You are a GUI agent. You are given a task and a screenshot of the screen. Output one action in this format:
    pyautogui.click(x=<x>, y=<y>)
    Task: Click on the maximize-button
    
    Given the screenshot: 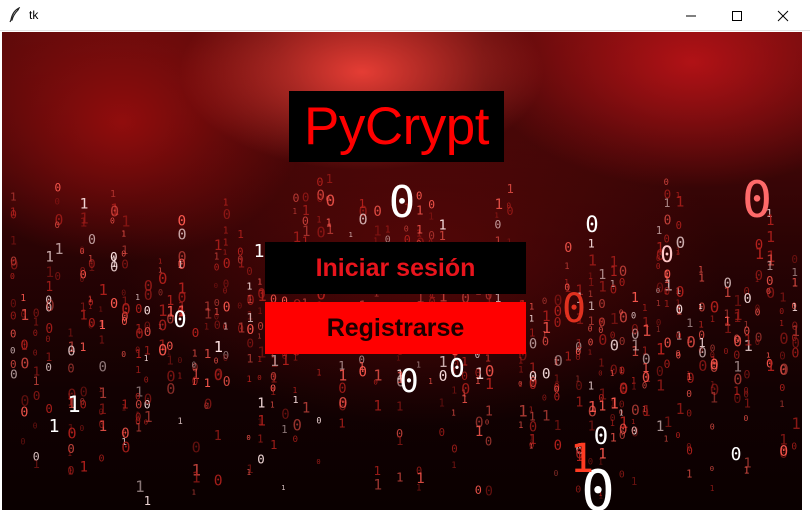 What is the action you would take?
    pyautogui.click(x=737, y=15)
    